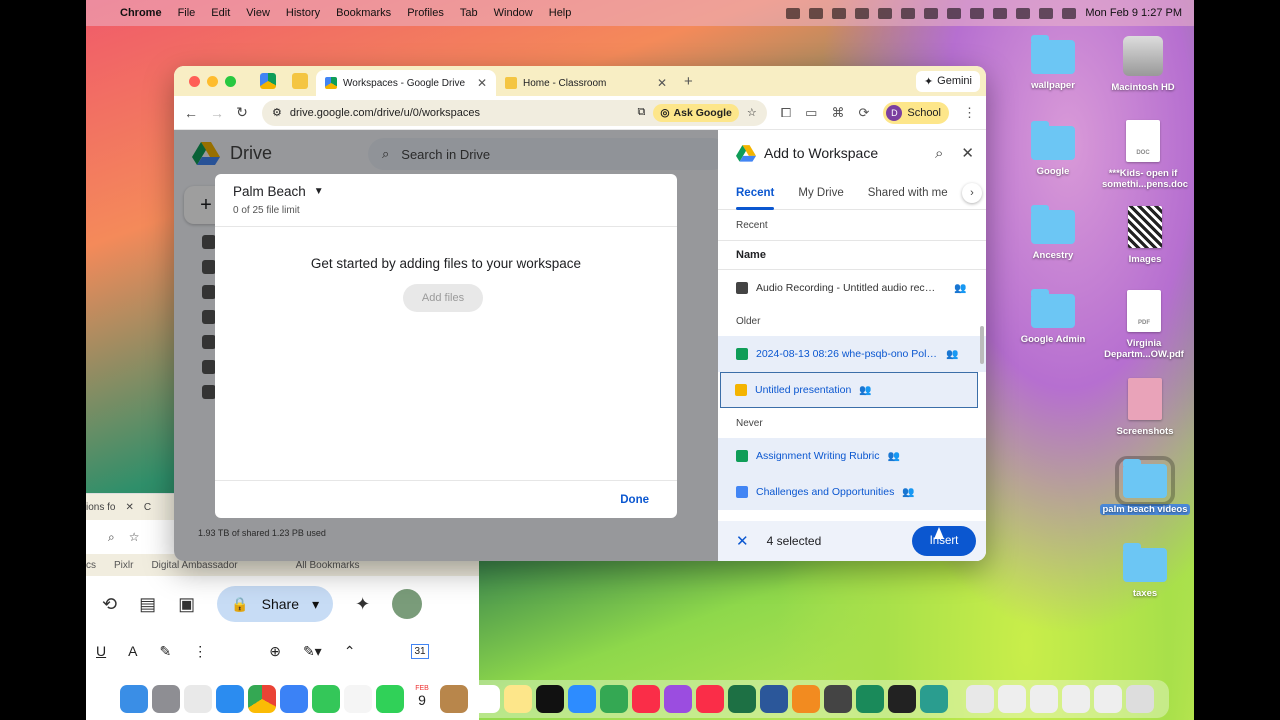 This screenshot has height=720, width=1280. Describe the element at coordinates (294, 699) in the screenshot. I see `mail-icon` at that location.